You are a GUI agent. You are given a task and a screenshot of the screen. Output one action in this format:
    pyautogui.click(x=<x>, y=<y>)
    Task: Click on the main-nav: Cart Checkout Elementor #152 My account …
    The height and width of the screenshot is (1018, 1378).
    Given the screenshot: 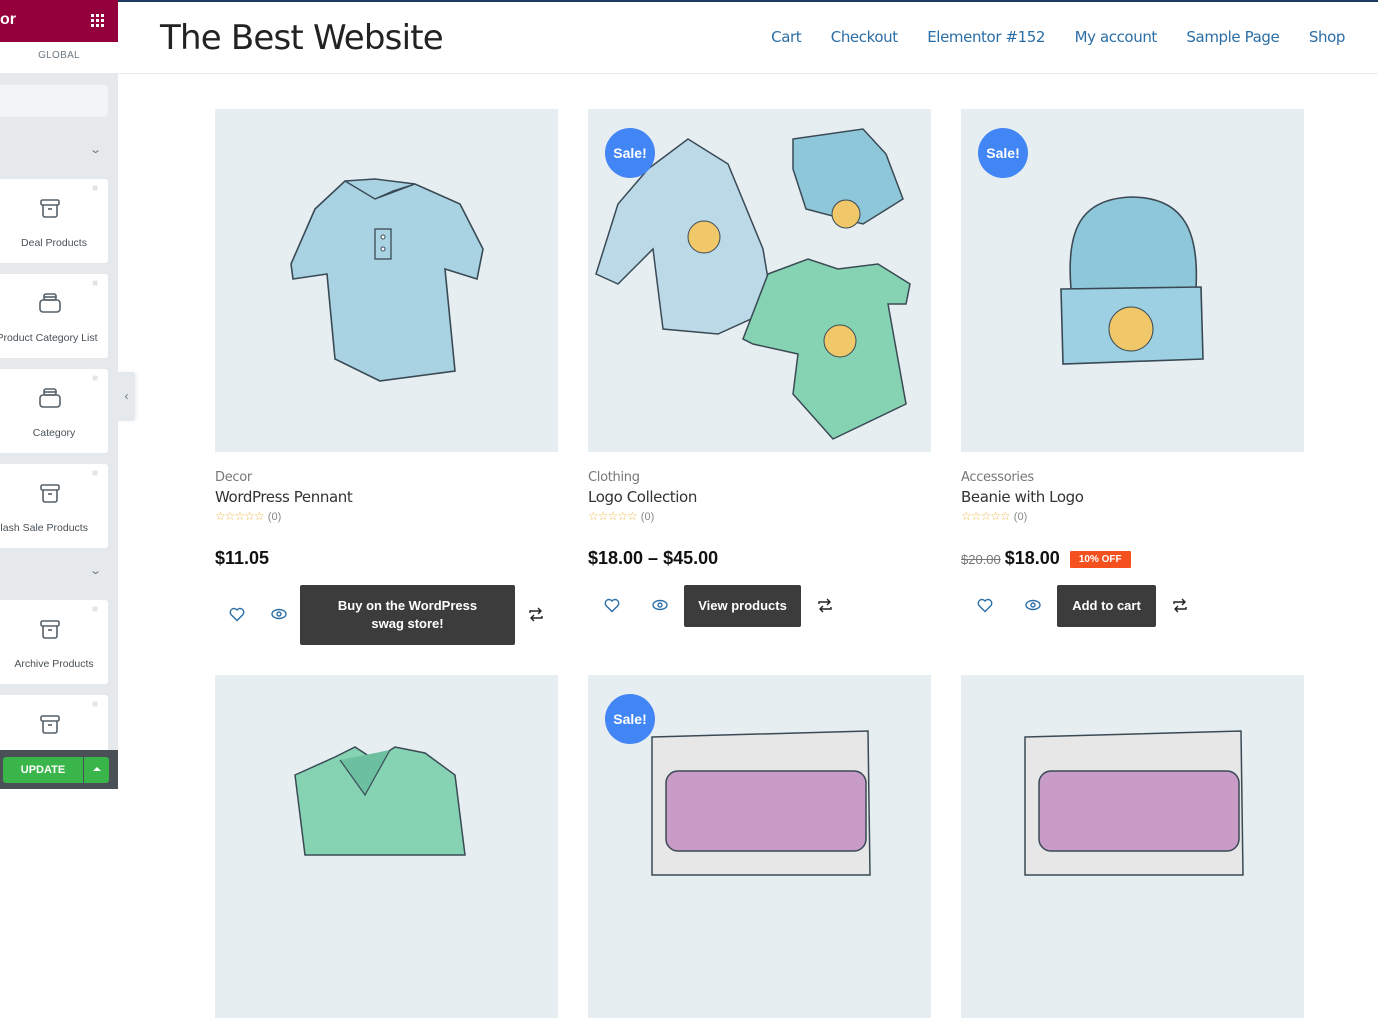 What is the action you would take?
    pyautogui.click(x=1043, y=37)
    